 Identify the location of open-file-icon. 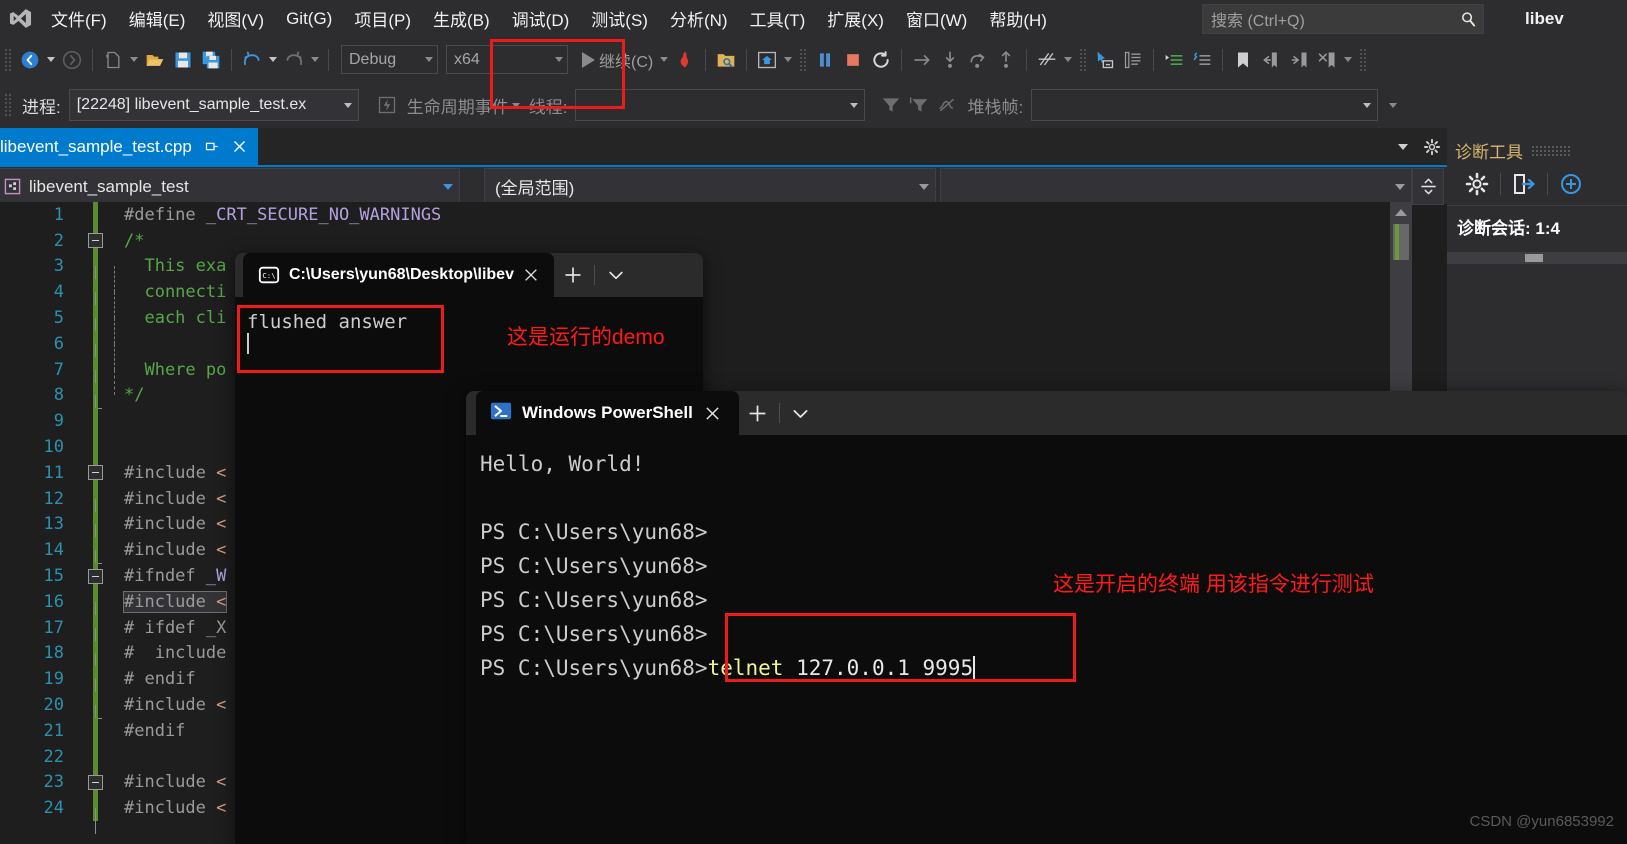
(155, 60).